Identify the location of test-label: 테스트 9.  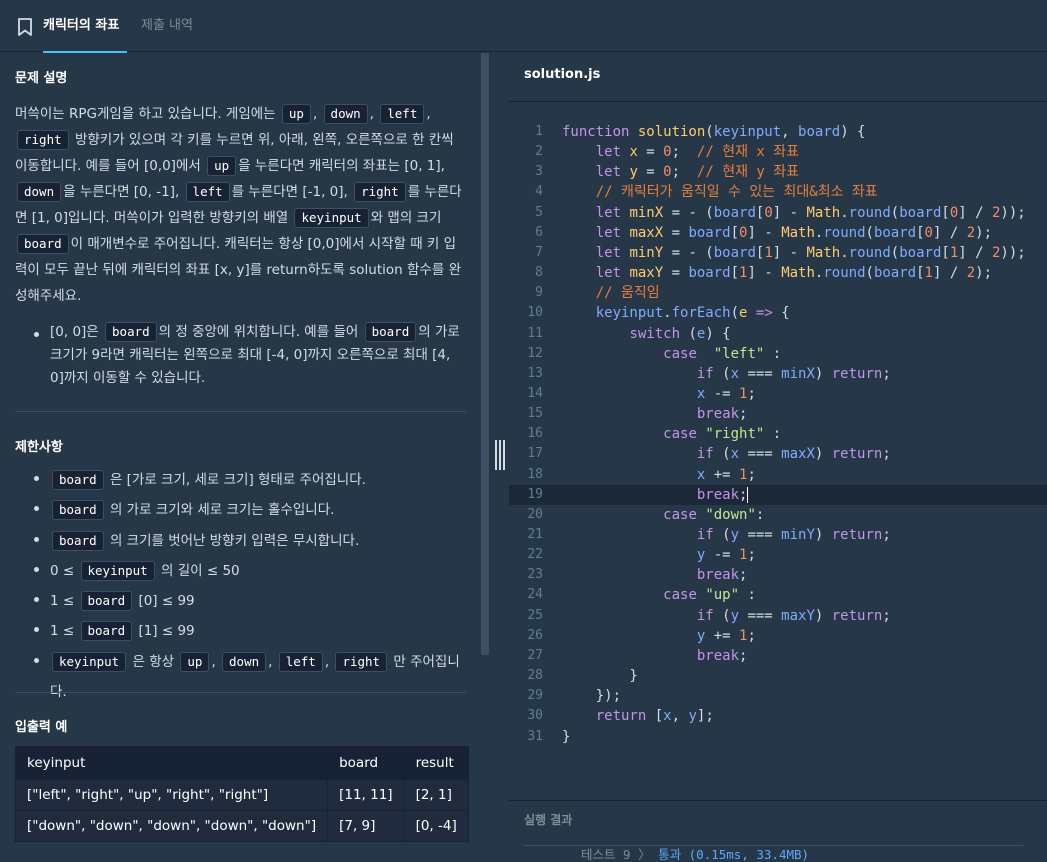
(606, 854).